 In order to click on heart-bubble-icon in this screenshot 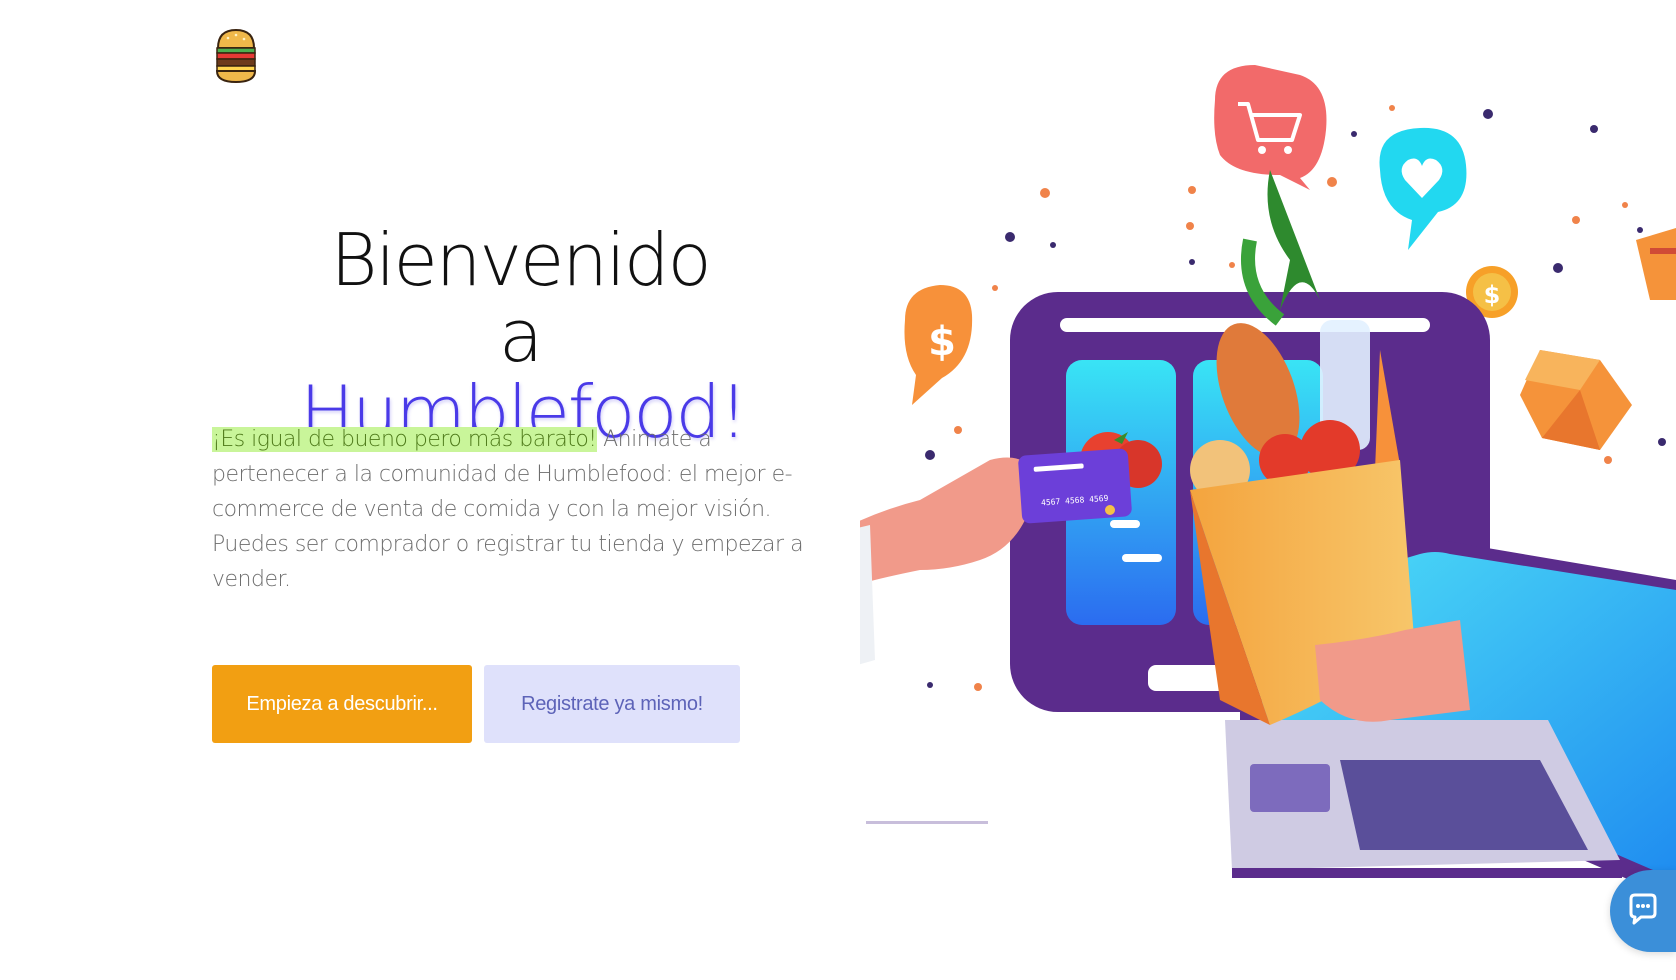, I will do `click(1423, 188)`.